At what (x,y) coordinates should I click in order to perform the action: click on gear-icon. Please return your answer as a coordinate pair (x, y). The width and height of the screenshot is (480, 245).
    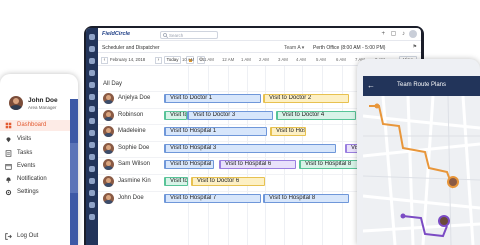
    Looking at the image, I should click on (8, 192).